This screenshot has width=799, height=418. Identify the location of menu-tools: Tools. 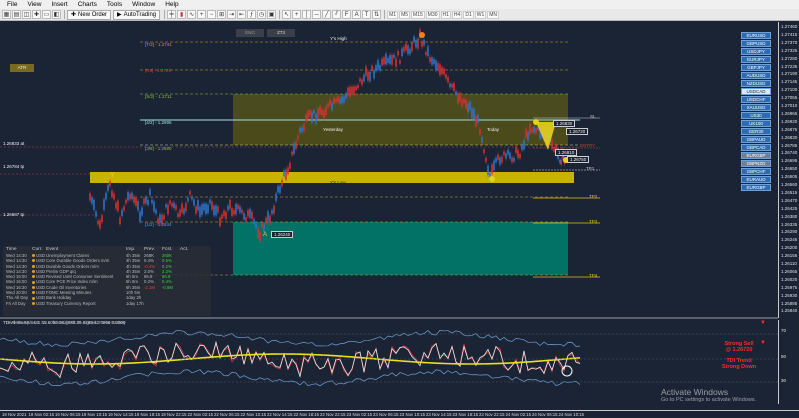
(114, 4).